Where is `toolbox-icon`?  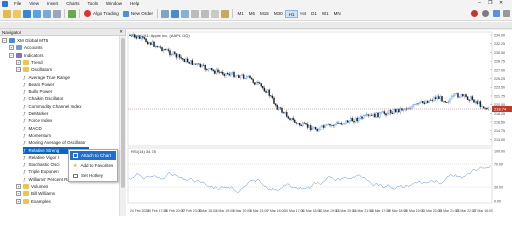 toolbox-icon is located at coordinates (57, 13).